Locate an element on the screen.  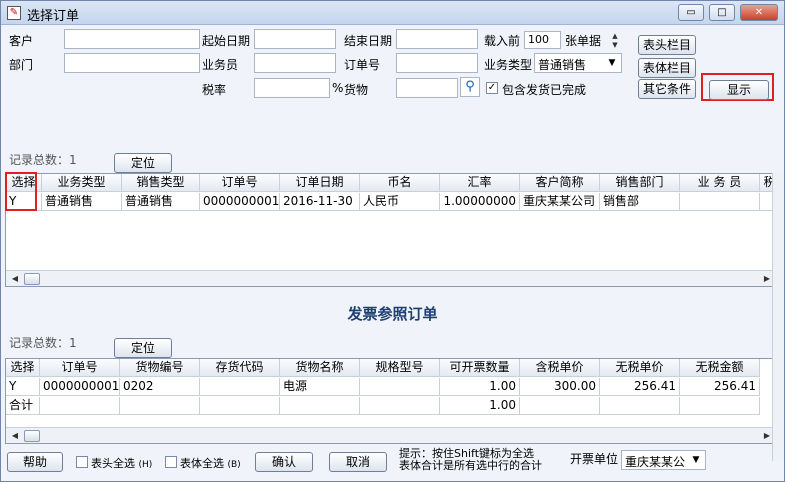
cell-taxed-price: 300.00 is located at coordinates (560, 387).